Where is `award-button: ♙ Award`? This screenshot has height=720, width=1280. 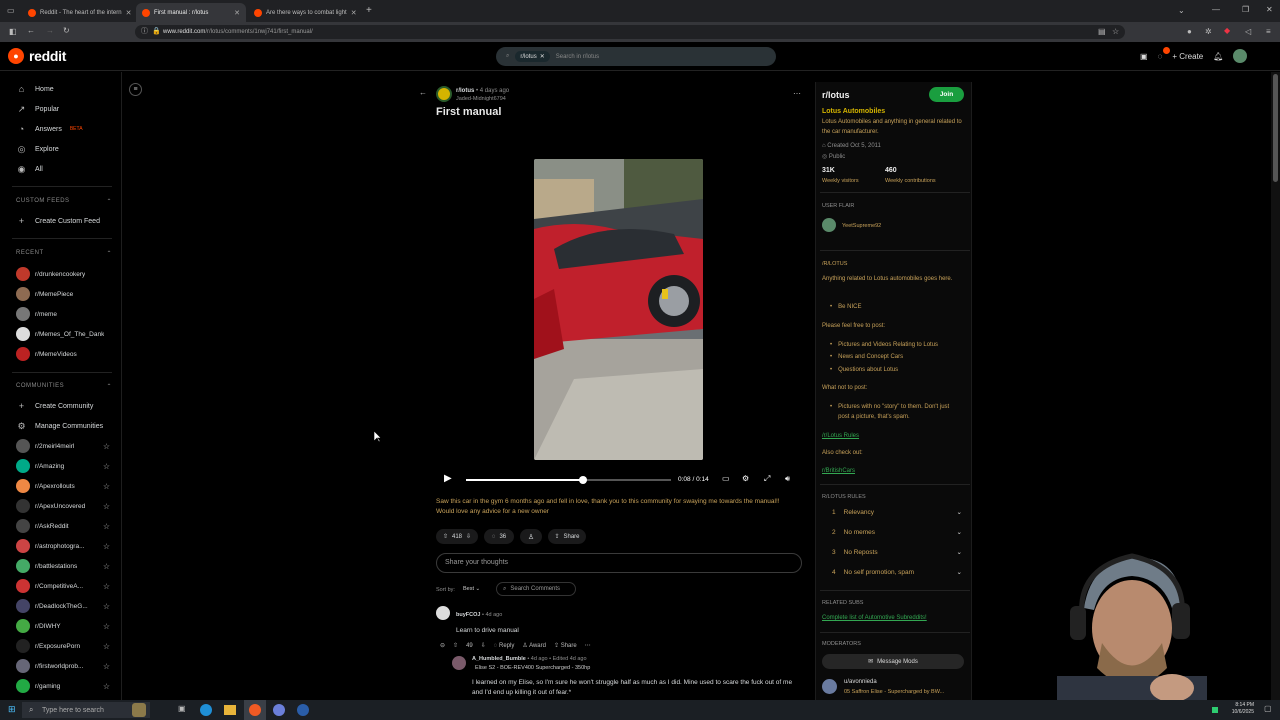 award-button: ♙ Award is located at coordinates (534, 645).